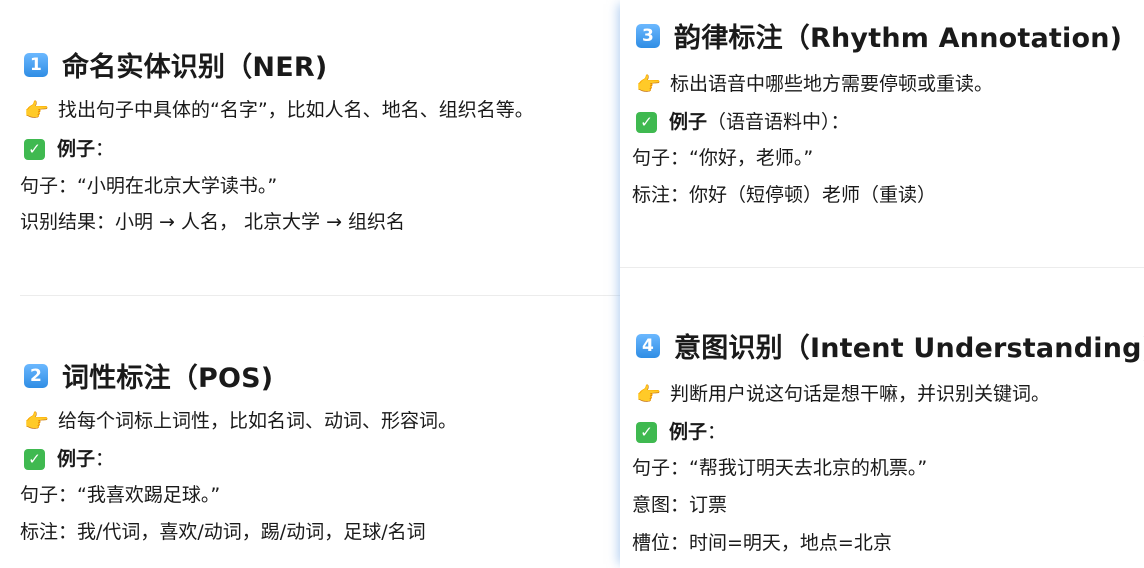 This screenshot has height=568, width=1144. I want to click on description-text: 给每个词标上词性，比如名词、动词、形容词。, so click(258, 421).